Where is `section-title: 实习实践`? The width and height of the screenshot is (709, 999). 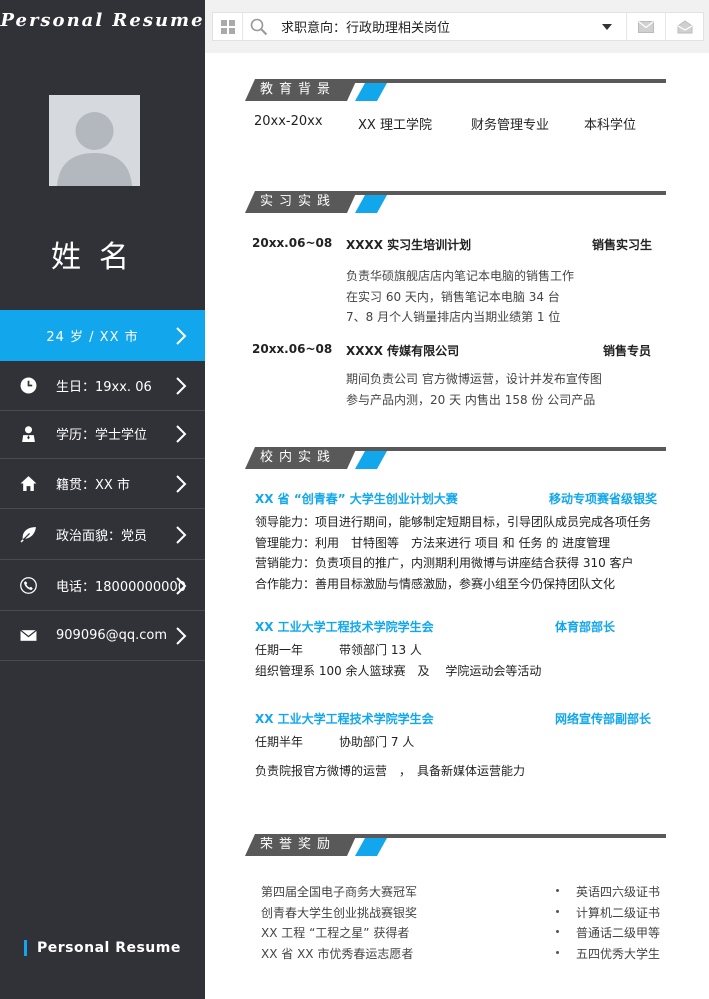 section-title: 实习实践 is located at coordinates (297, 201).